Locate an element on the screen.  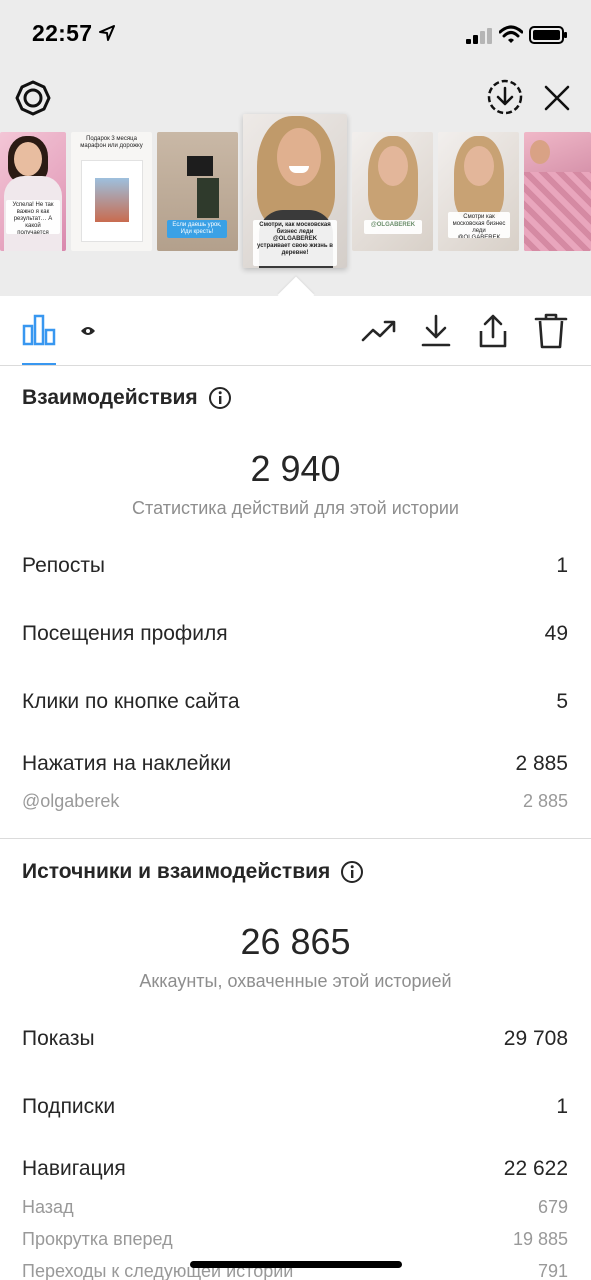
stat-row: Репосты 1 is located at coordinates (295, 566).